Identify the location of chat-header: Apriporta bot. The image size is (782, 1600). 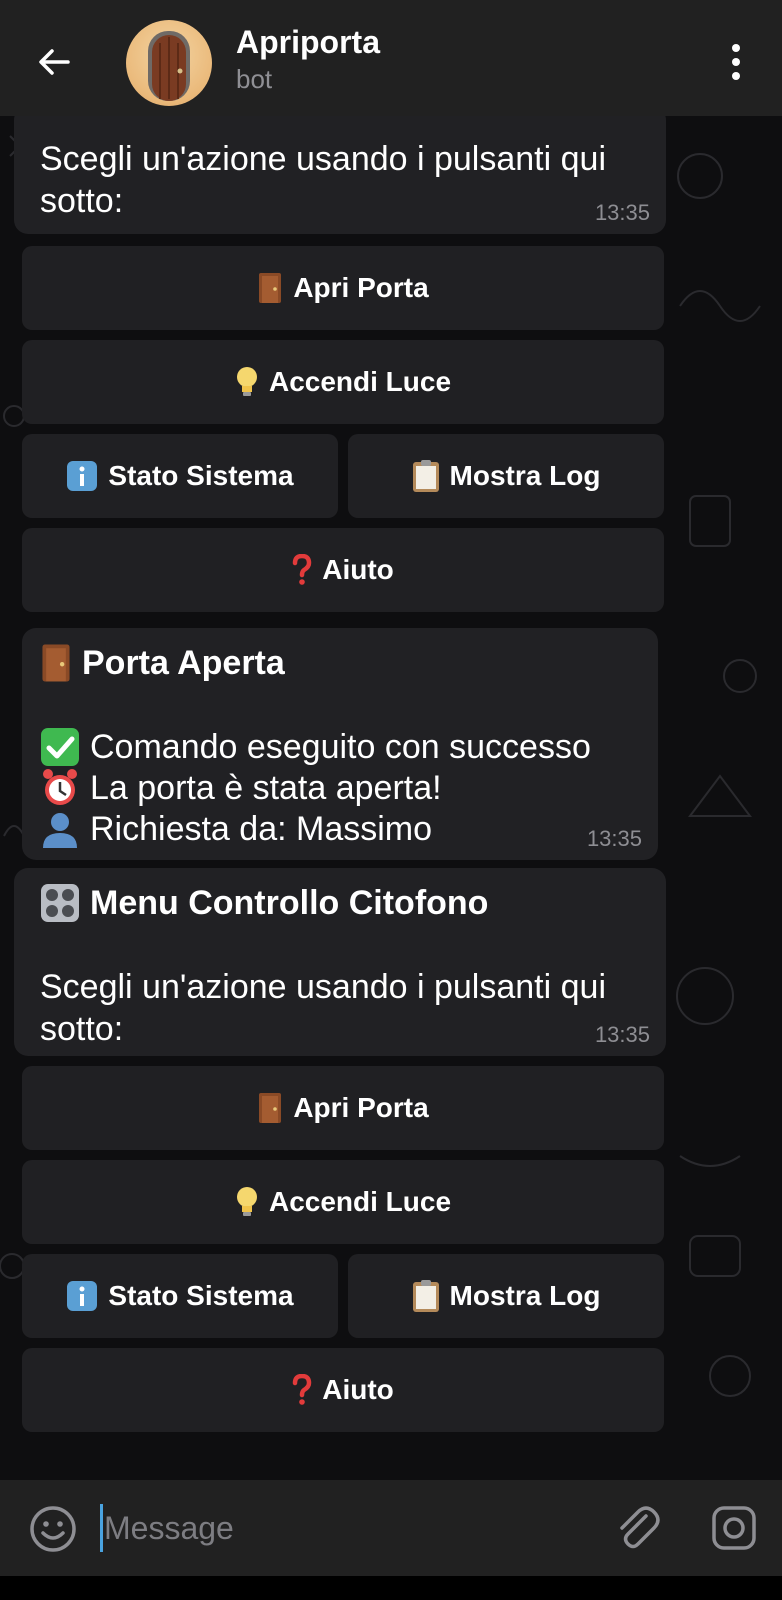
(391, 58).